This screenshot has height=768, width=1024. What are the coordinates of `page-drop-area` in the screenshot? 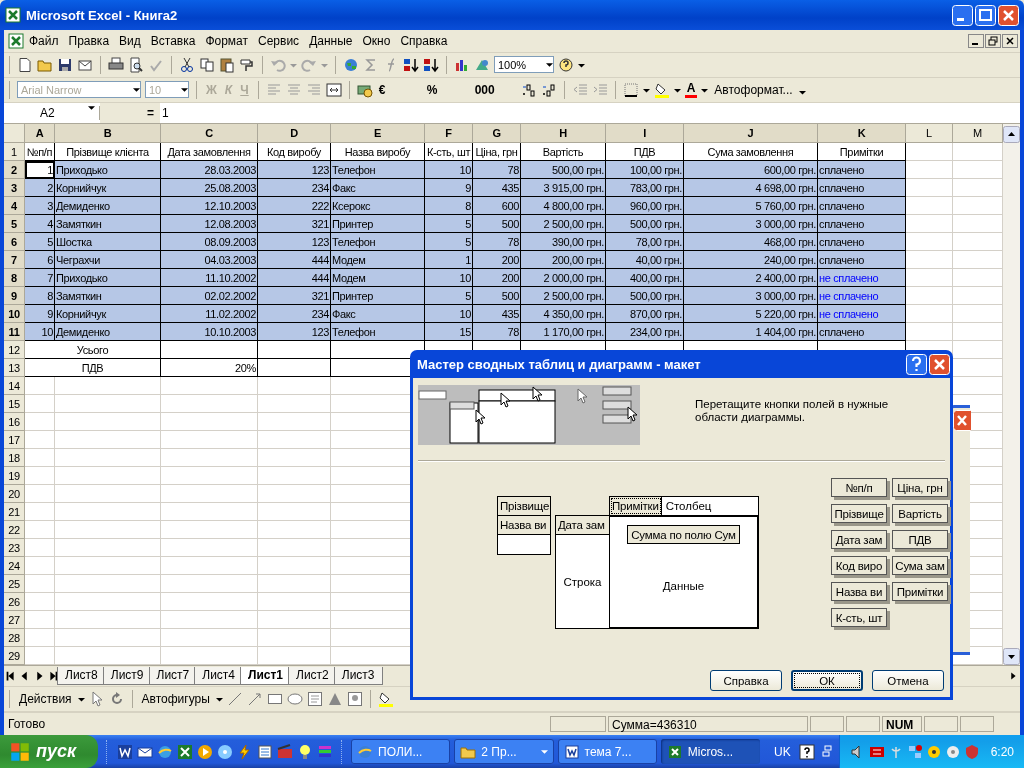 It's located at (524, 544).